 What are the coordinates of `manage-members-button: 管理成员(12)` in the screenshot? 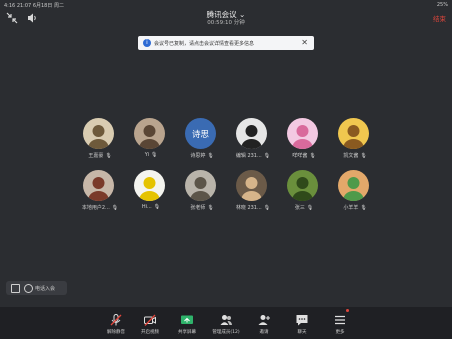 It's located at (226, 323).